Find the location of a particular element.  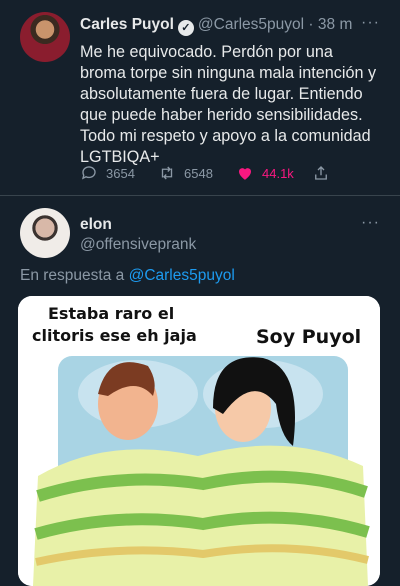

retweet-icon is located at coordinates (167, 173).